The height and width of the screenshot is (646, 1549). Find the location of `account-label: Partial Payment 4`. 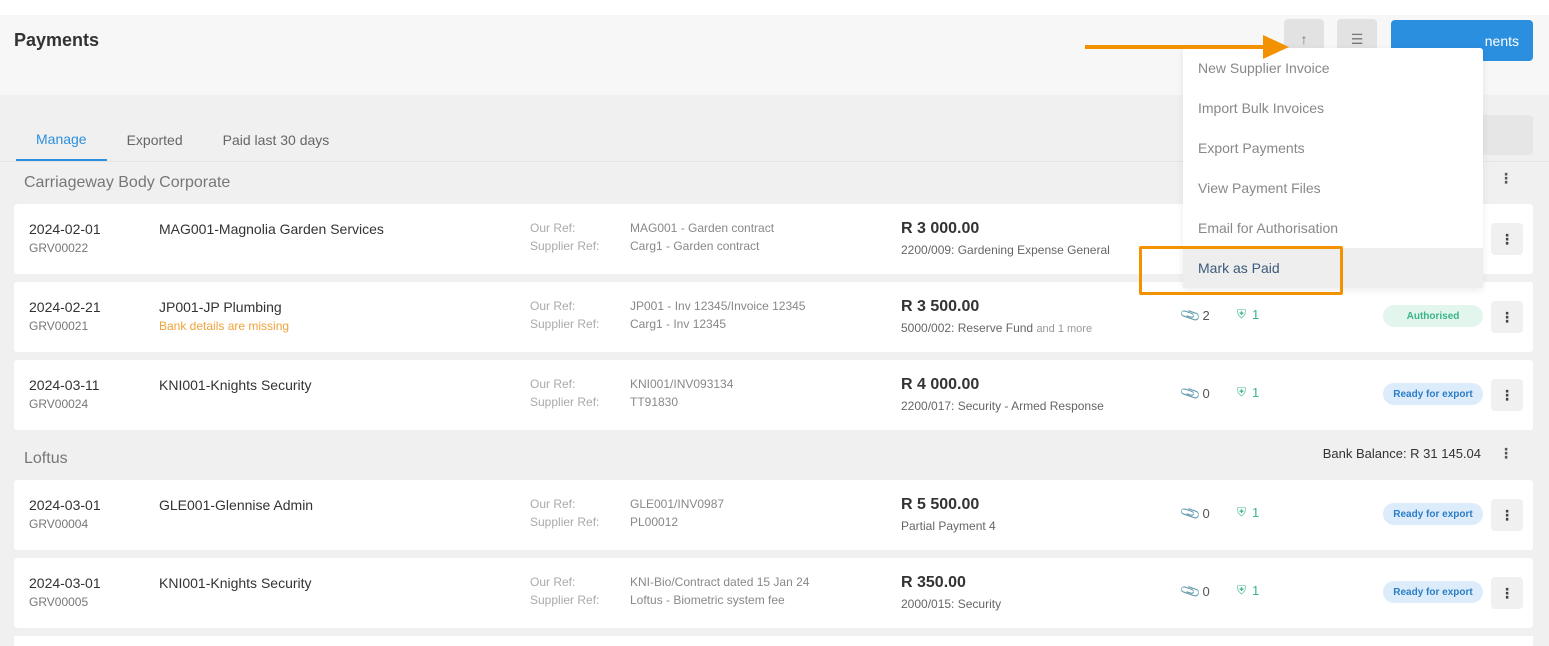

account-label: Partial Payment 4 is located at coordinates (948, 526).